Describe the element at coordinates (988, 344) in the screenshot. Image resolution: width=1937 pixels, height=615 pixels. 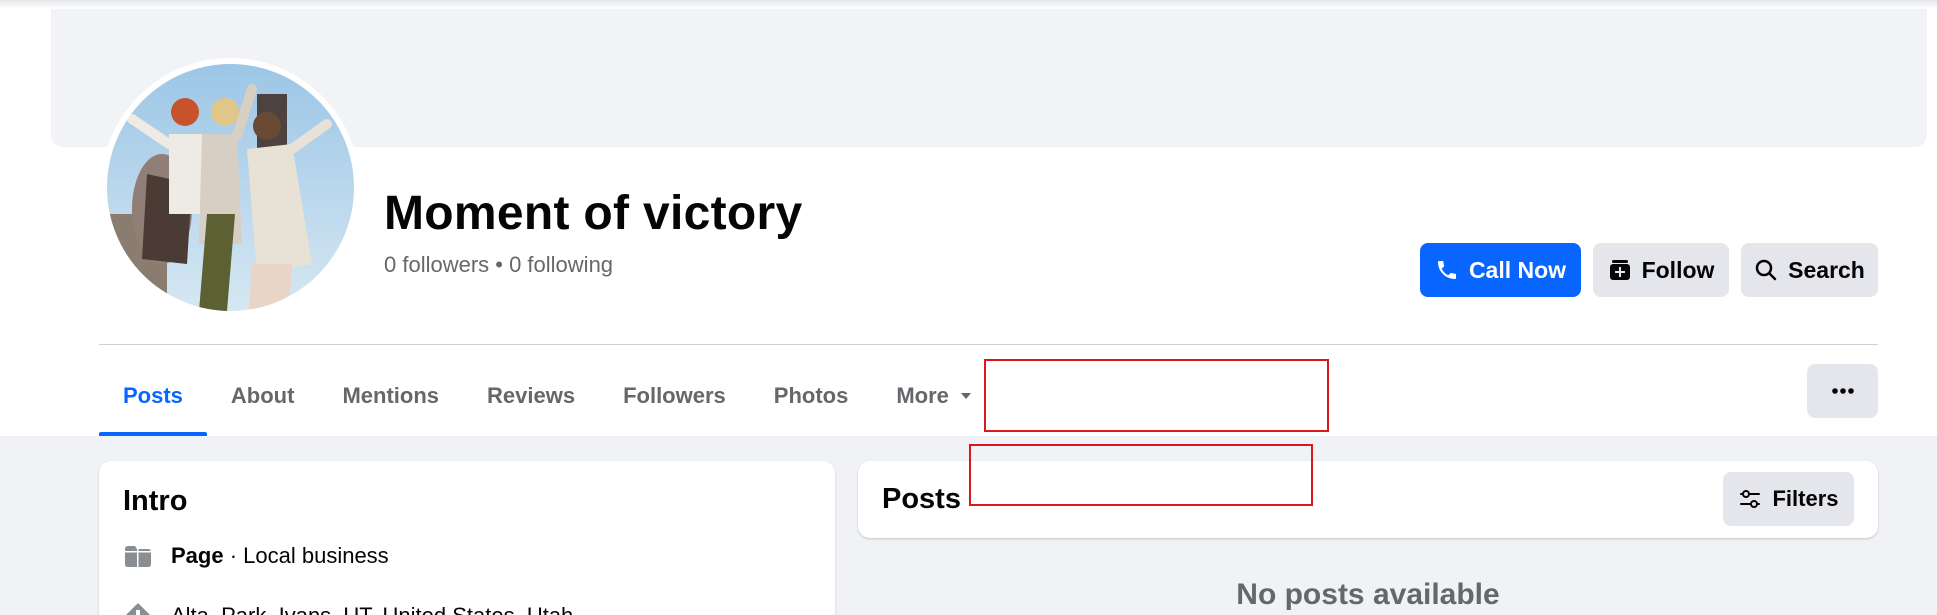
I see `header-divider` at that location.